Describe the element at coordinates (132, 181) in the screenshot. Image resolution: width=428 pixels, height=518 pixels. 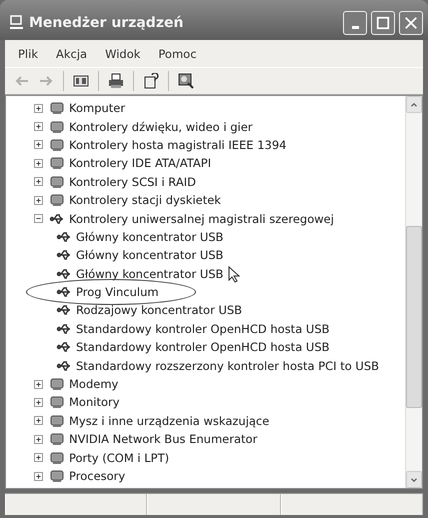
I see `tree-item: Kontrolery SCSI i RAID` at that location.